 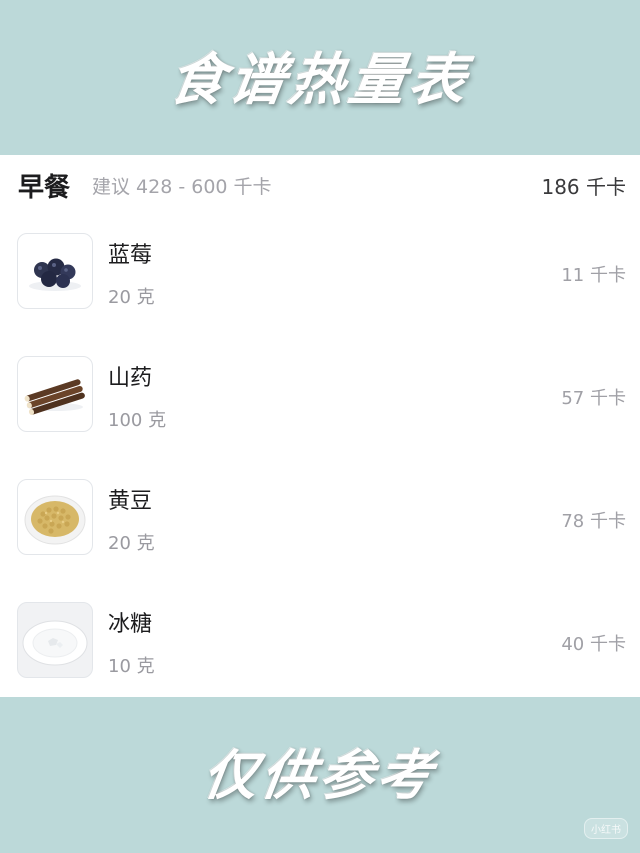 I want to click on food-calories: 40 千卡, so click(x=593, y=644).